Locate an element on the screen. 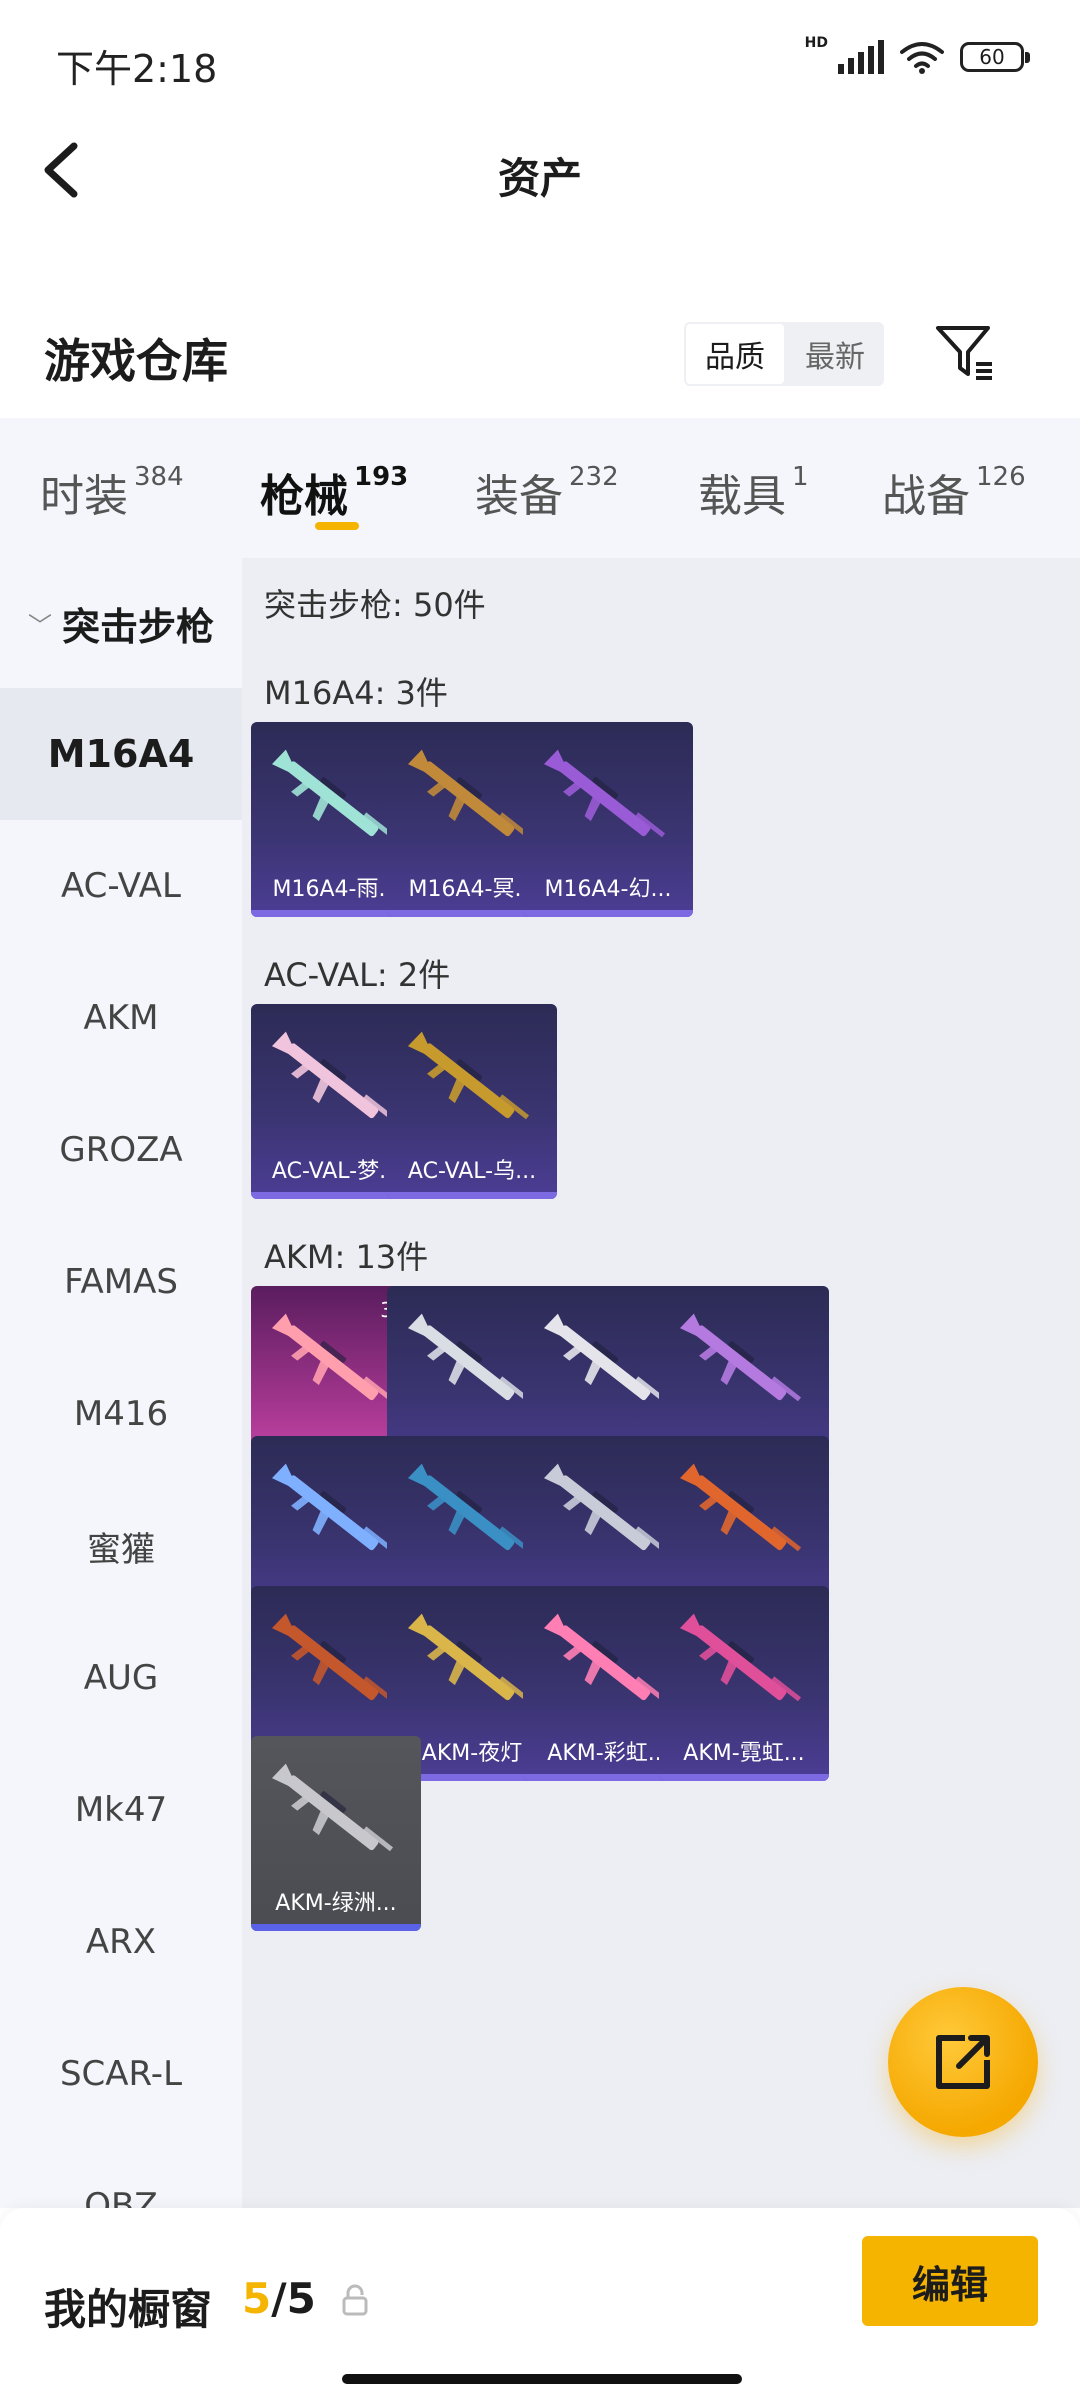 The height and width of the screenshot is (2400, 1080). group-title-akm: AKM: 13件 is located at coordinates (346, 1257).